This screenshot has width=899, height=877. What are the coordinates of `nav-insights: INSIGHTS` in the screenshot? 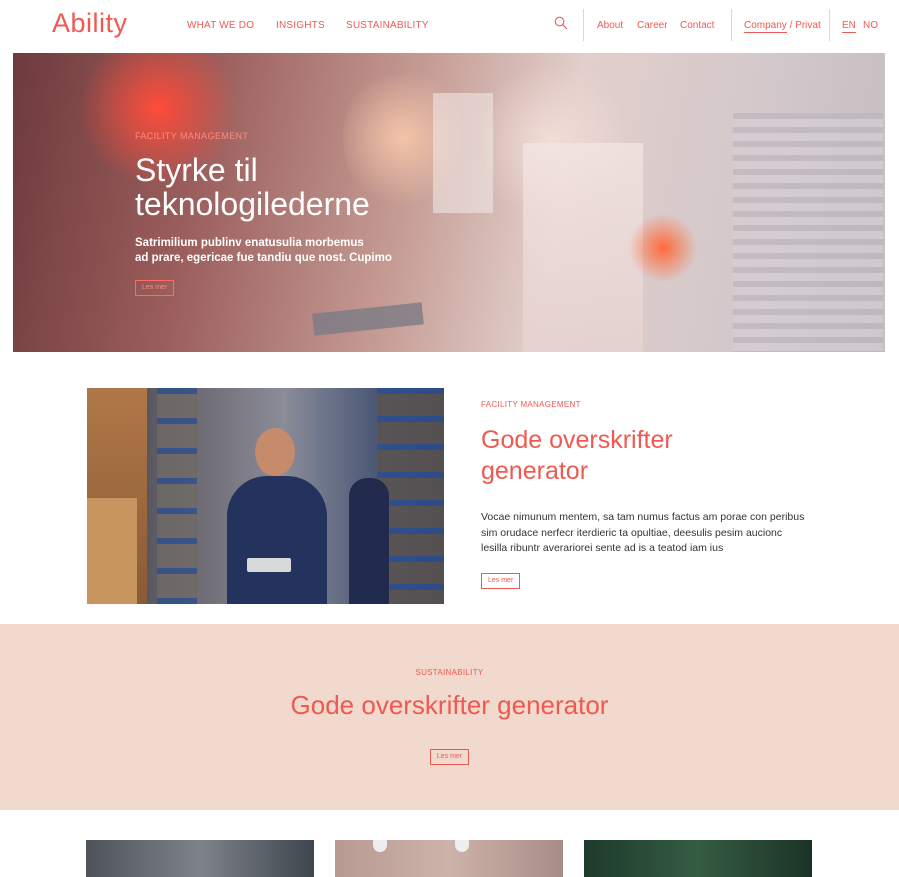 It's located at (300, 25).